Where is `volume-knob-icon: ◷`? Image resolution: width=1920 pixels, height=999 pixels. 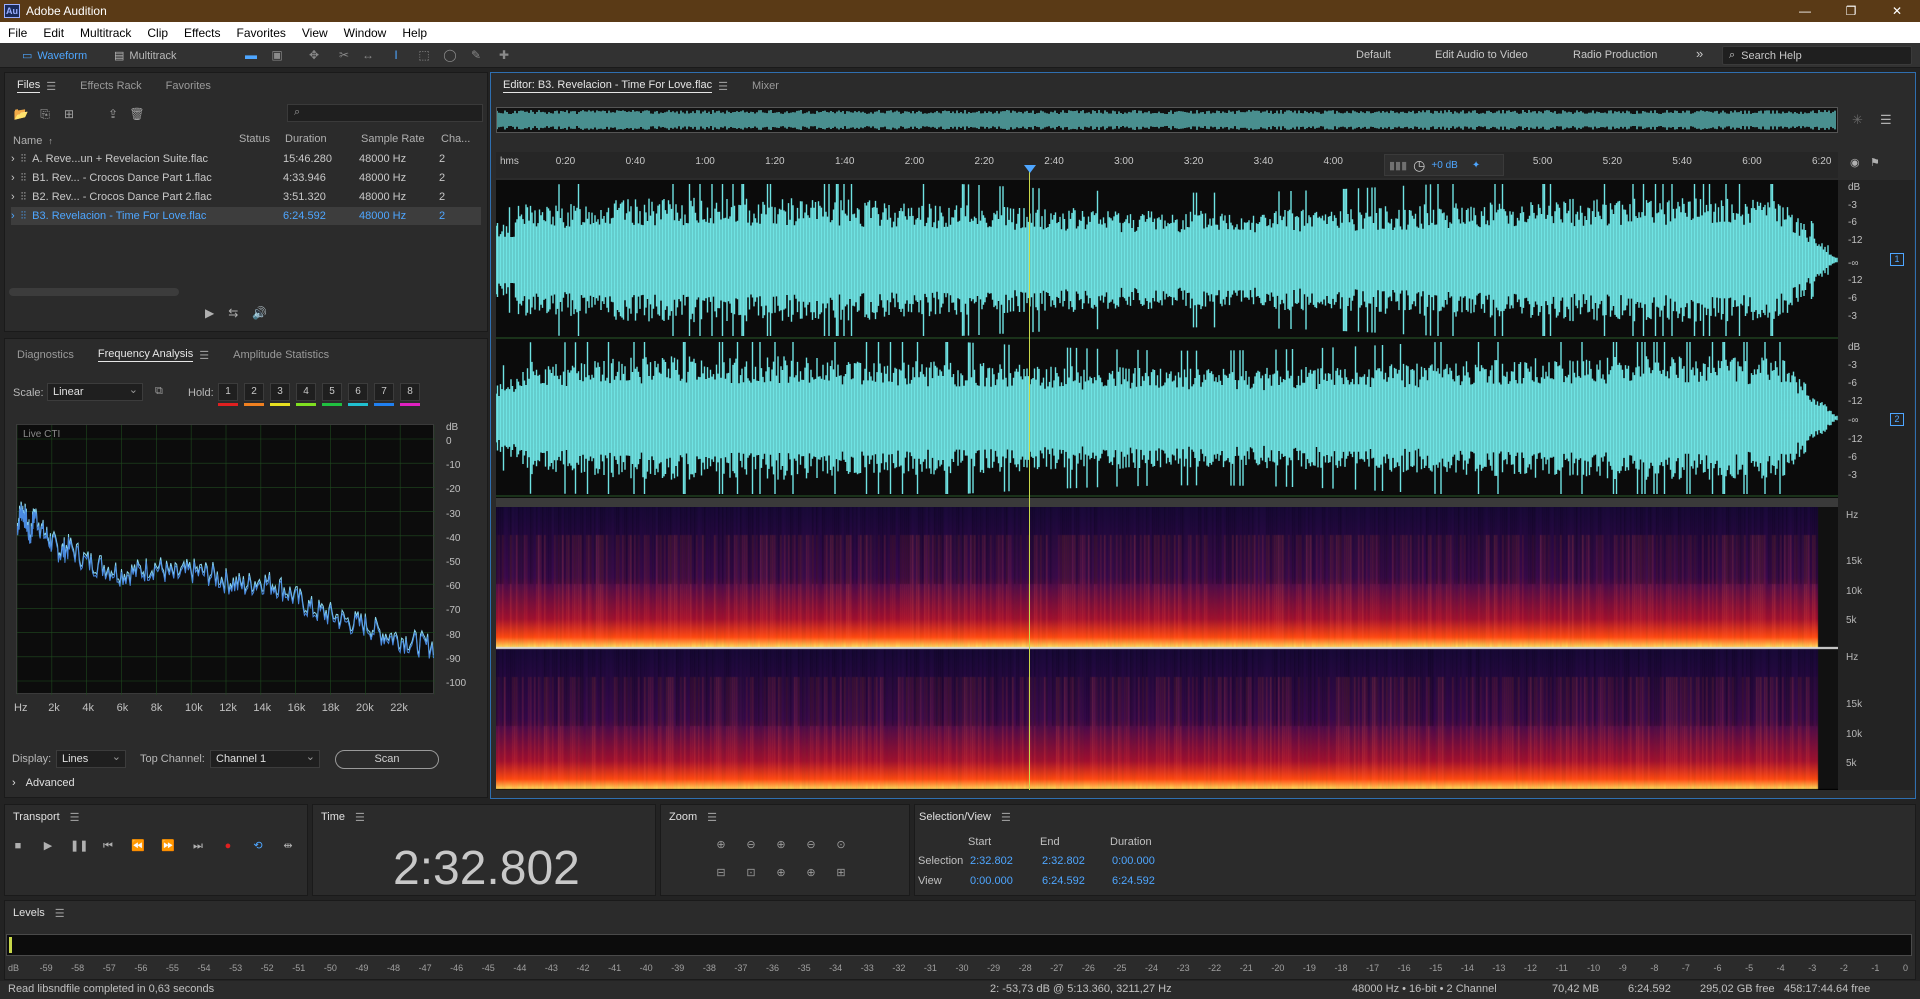 volume-knob-icon: ◷ is located at coordinates (1419, 165).